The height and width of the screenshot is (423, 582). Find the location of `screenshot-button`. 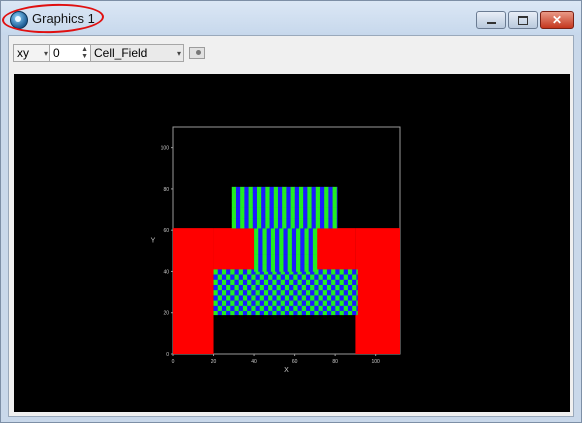

screenshot-button is located at coordinates (197, 53).